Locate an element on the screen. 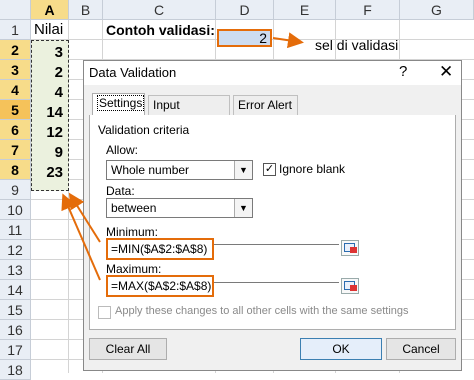 This screenshot has width=474, height=380. arrow-min-to-range is located at coordinates (84, 217).